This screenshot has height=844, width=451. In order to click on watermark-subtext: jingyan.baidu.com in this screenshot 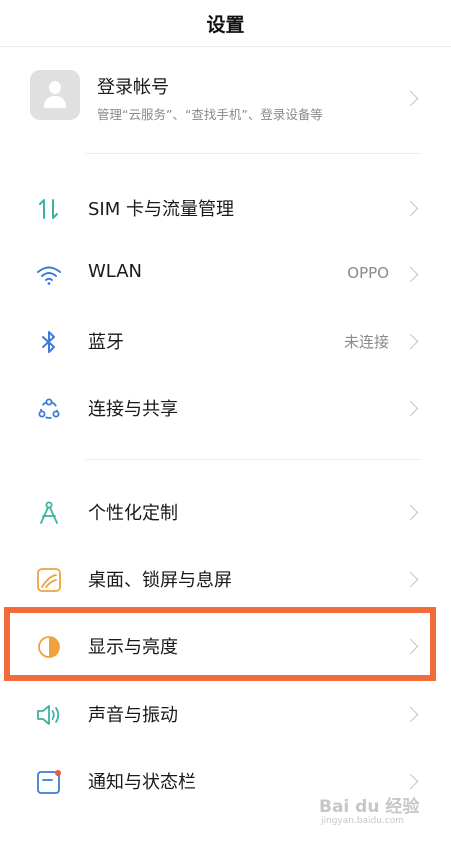, I will do `click(363, 821)`.